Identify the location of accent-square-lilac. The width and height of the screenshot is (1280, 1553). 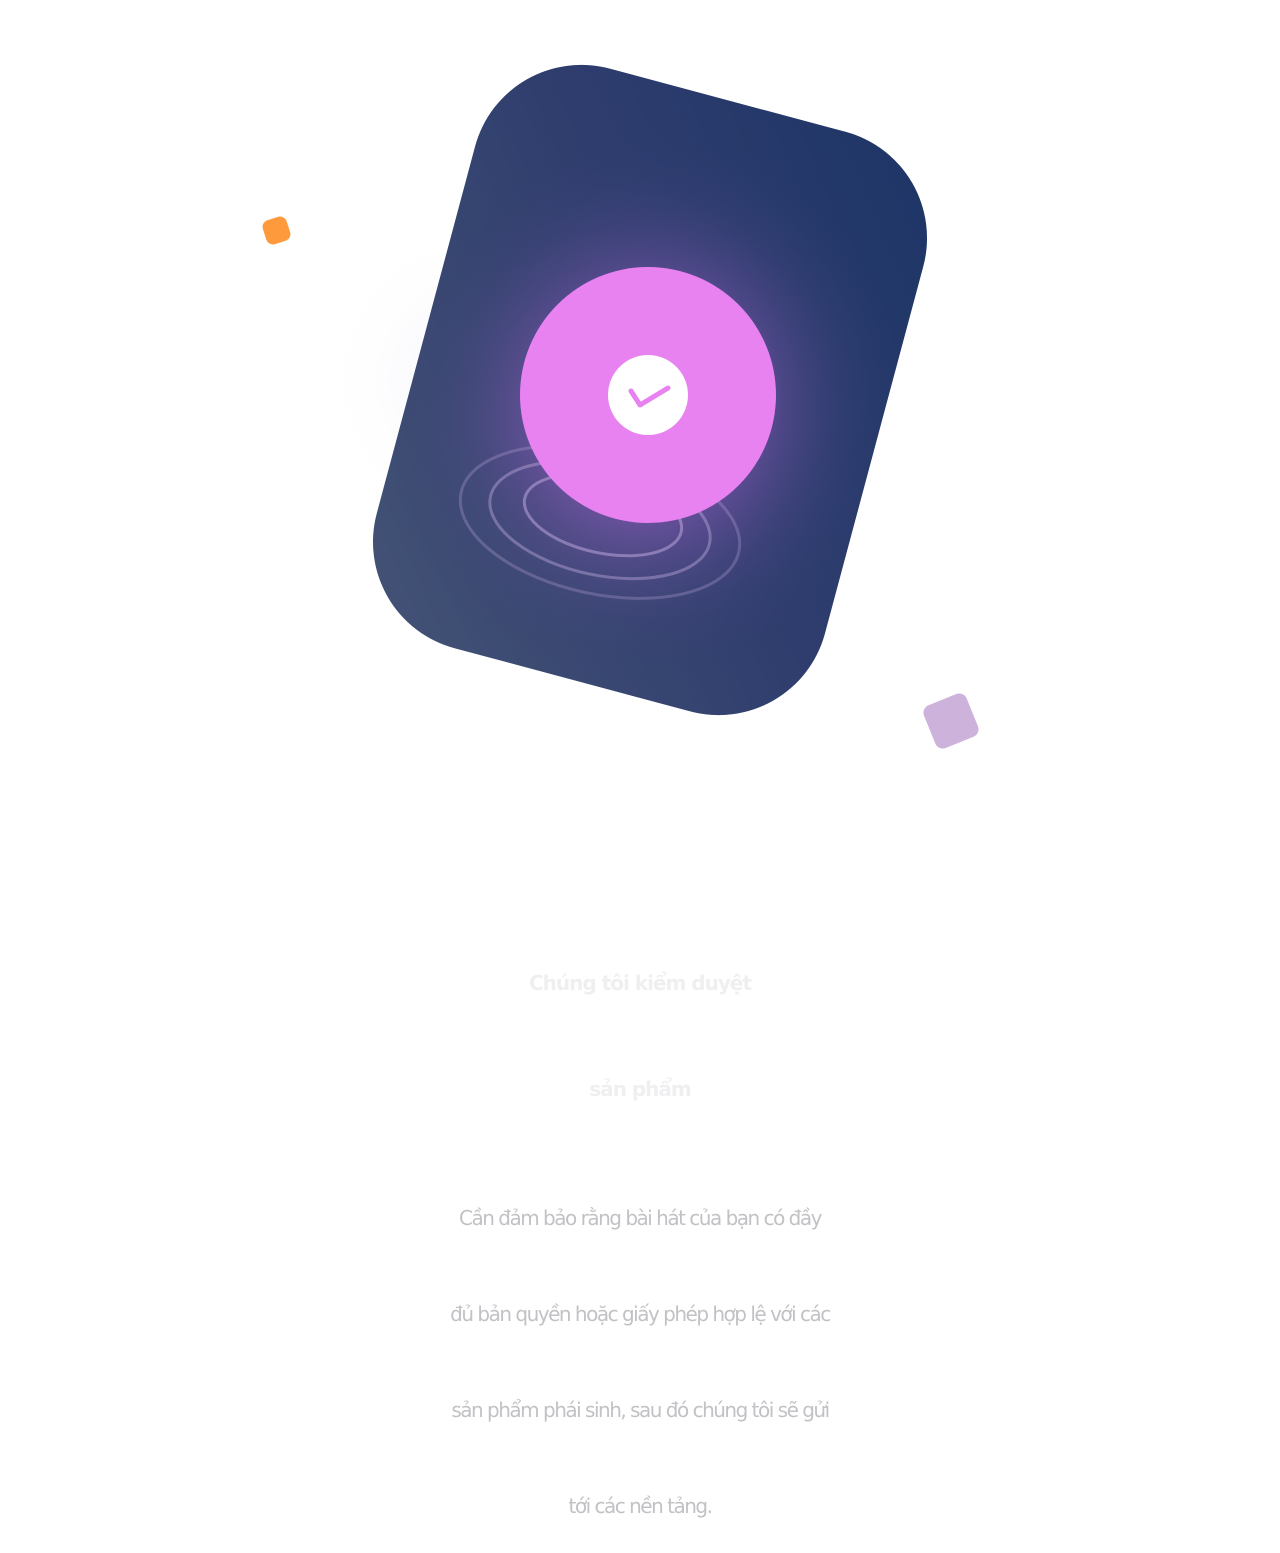
(951, 721).